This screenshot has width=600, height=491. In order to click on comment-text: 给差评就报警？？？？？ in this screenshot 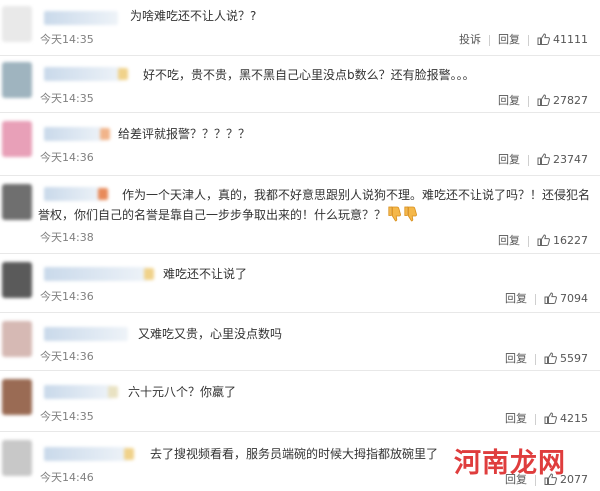, I will do `click(184, 134)`.